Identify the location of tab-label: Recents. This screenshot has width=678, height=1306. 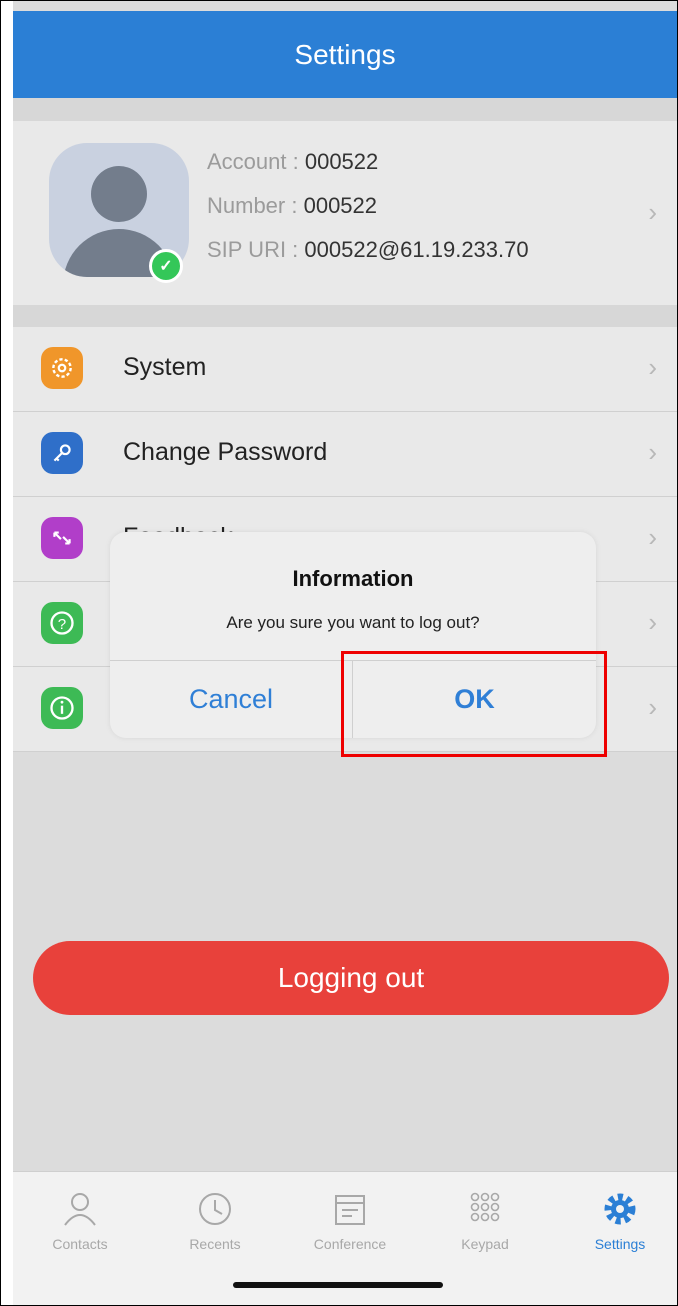
(215, 1244).